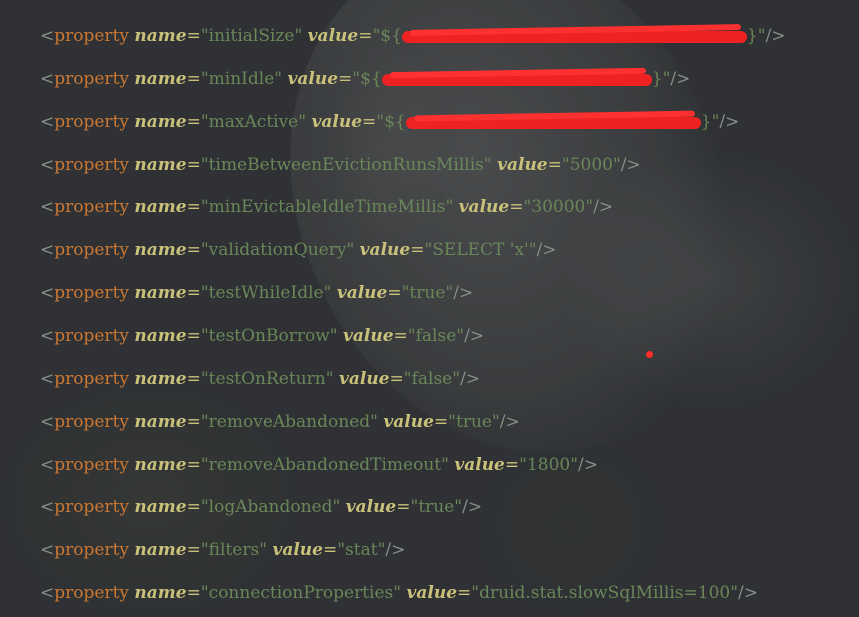 This screenshot has width=859, height=617. Describe the element at coordinates (289, 422) in the screenshot. I see `property-name-value: removeAbandoned` at that location.